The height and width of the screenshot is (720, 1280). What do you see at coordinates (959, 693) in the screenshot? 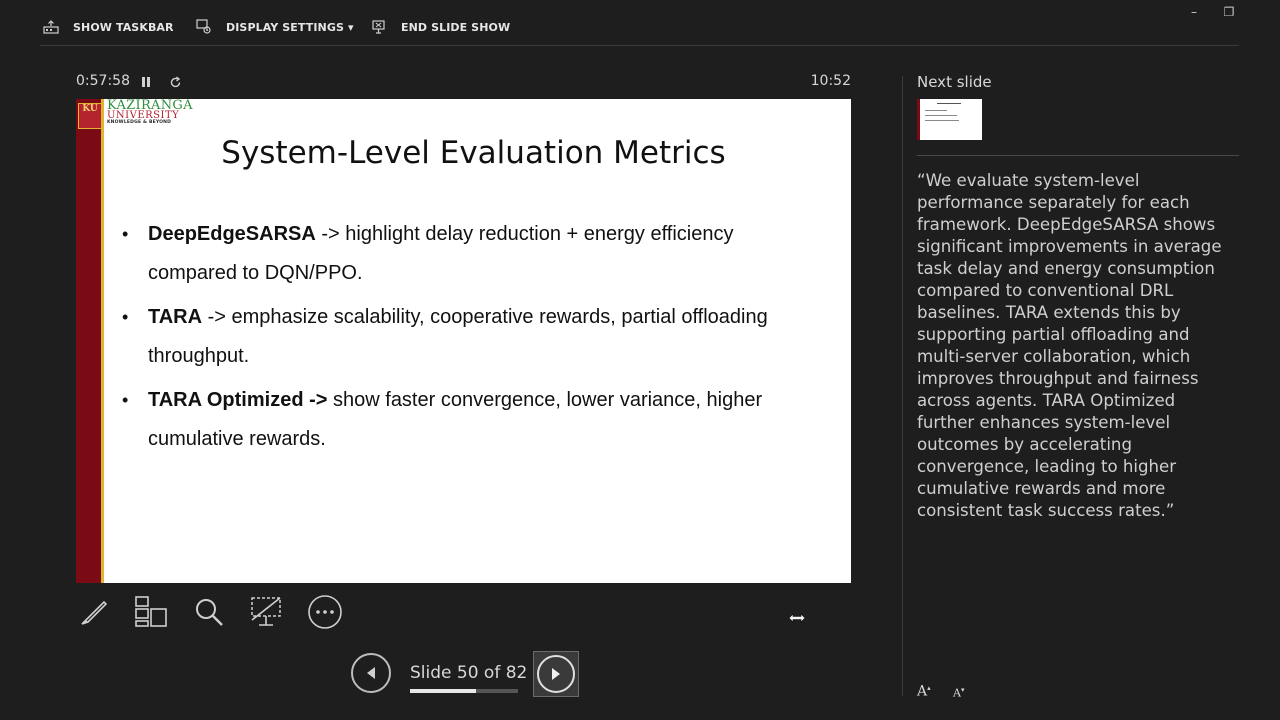
I see `decrease-font-icon: A▾` at bounding box center [959, 693].